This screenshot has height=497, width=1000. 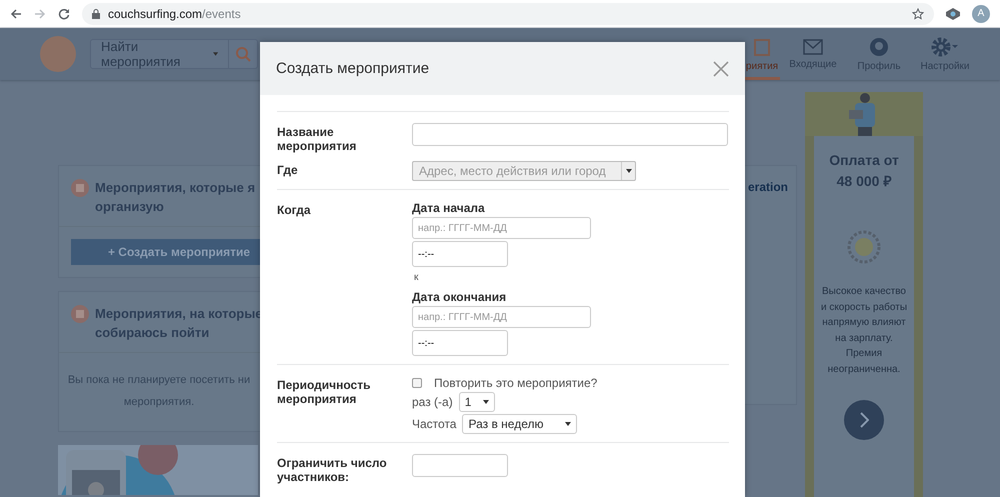 I want to click on field-label: Периодичность мероприятия, so click(x=324, y=391).